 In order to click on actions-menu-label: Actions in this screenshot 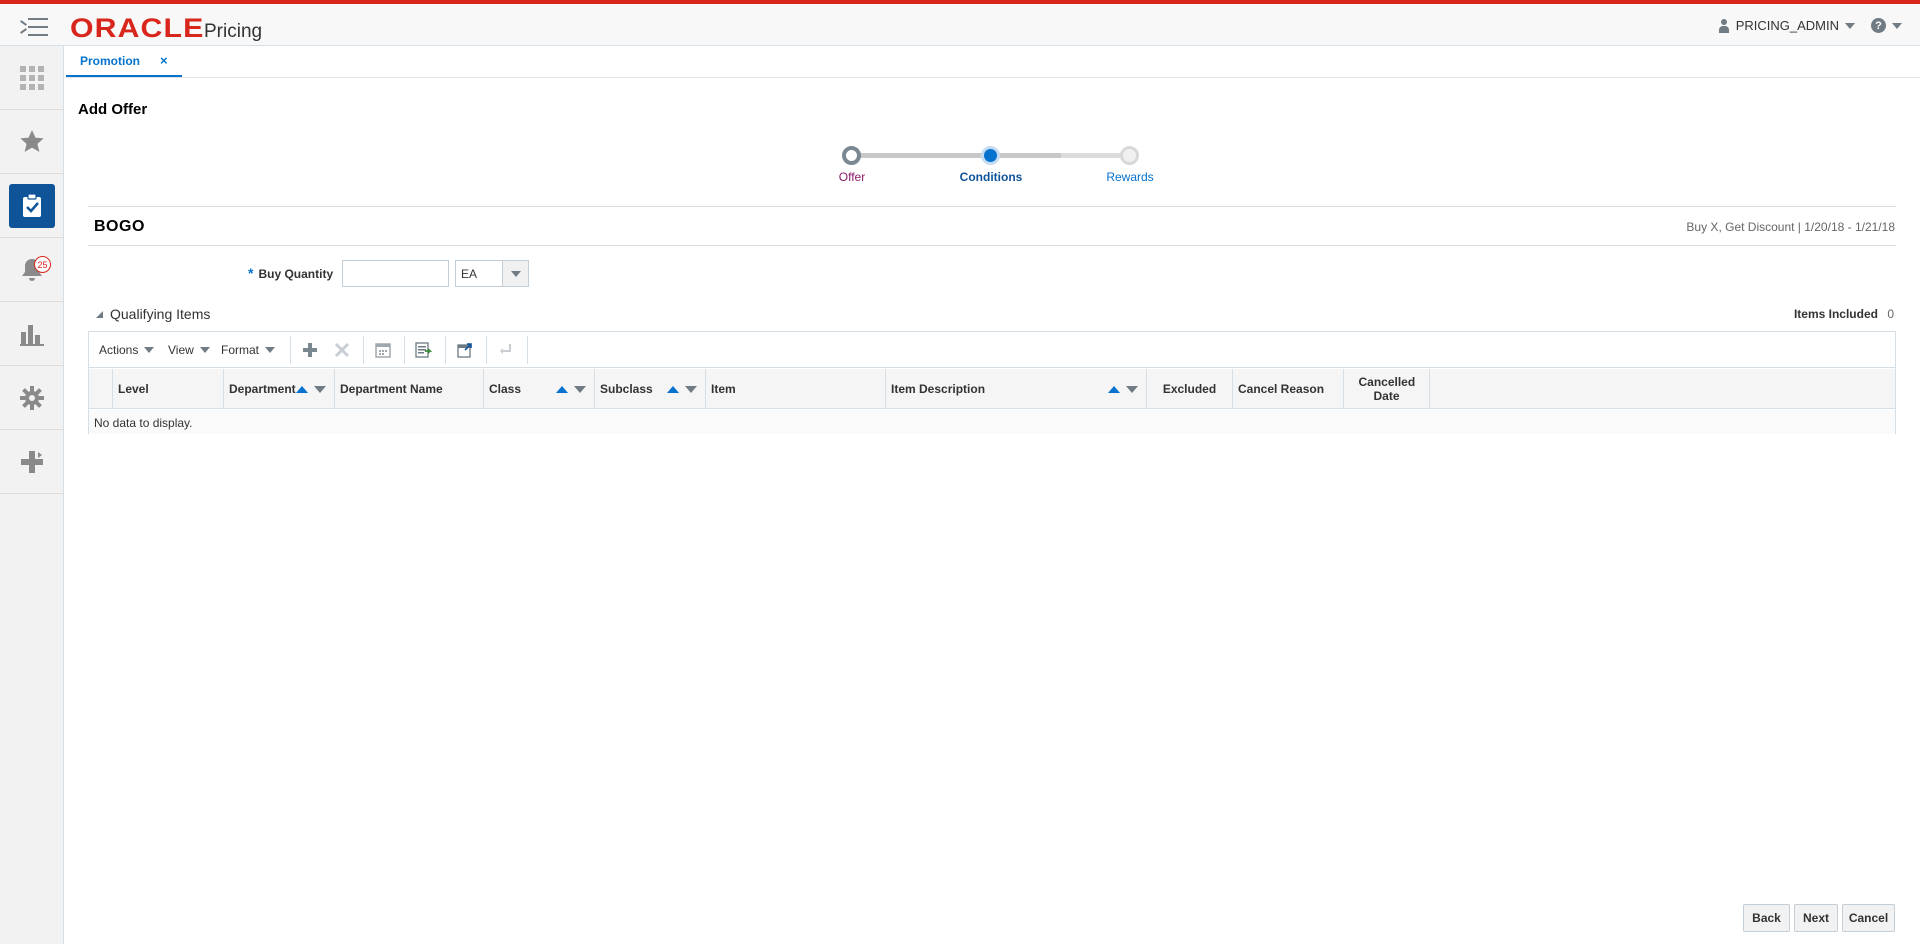, I will do `click(119, 350)`.